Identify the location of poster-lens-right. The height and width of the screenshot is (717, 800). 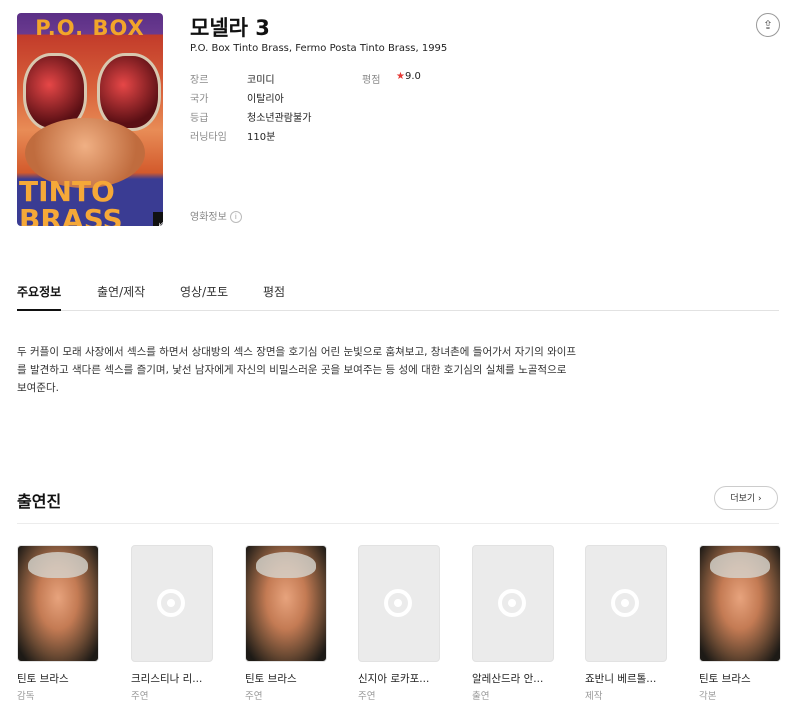
(129, 92).